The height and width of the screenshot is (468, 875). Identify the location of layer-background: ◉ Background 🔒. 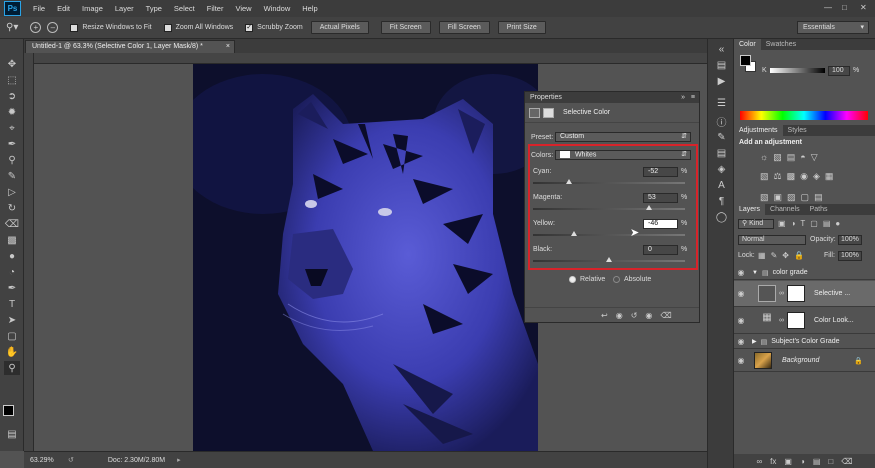
(804, 361).